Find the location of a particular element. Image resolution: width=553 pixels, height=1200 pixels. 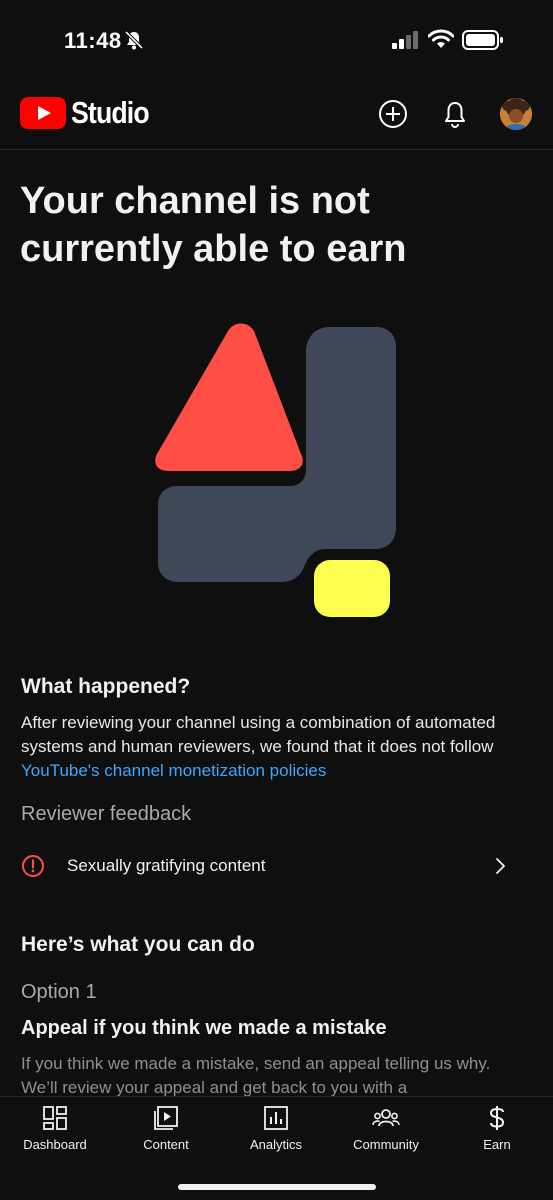

wifi-icon is located at coordinates (441, 38).